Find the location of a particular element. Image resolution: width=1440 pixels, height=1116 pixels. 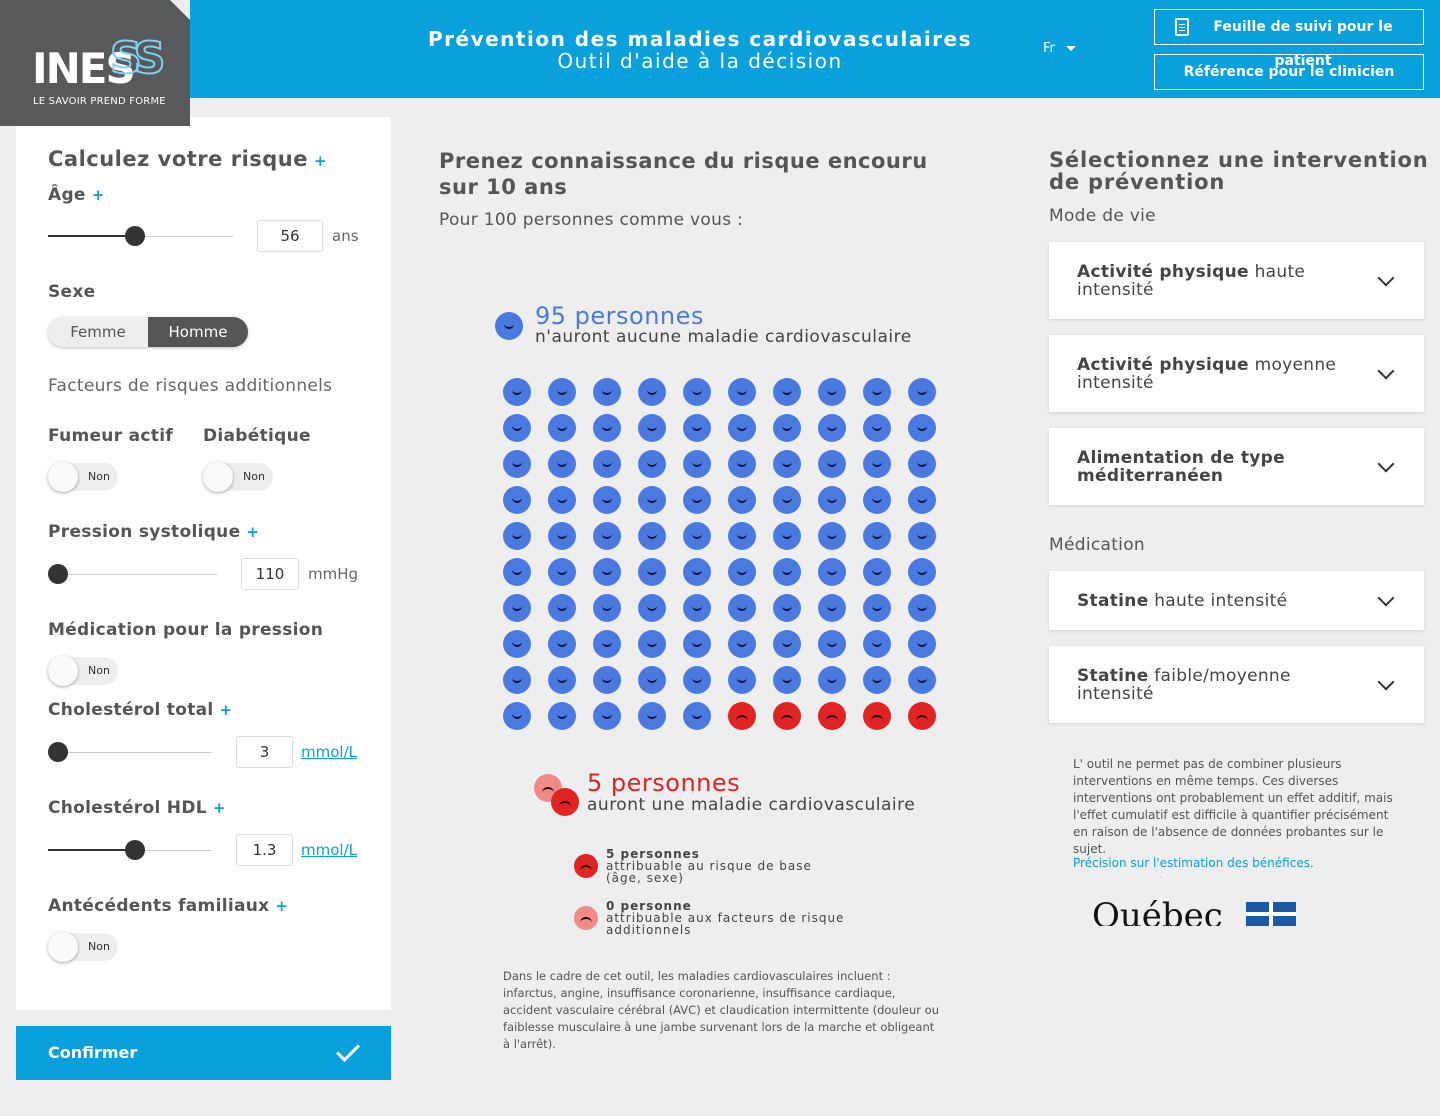

hdl-cholesterol-unit-link: mmol/L is located at coordinates (329, 850).